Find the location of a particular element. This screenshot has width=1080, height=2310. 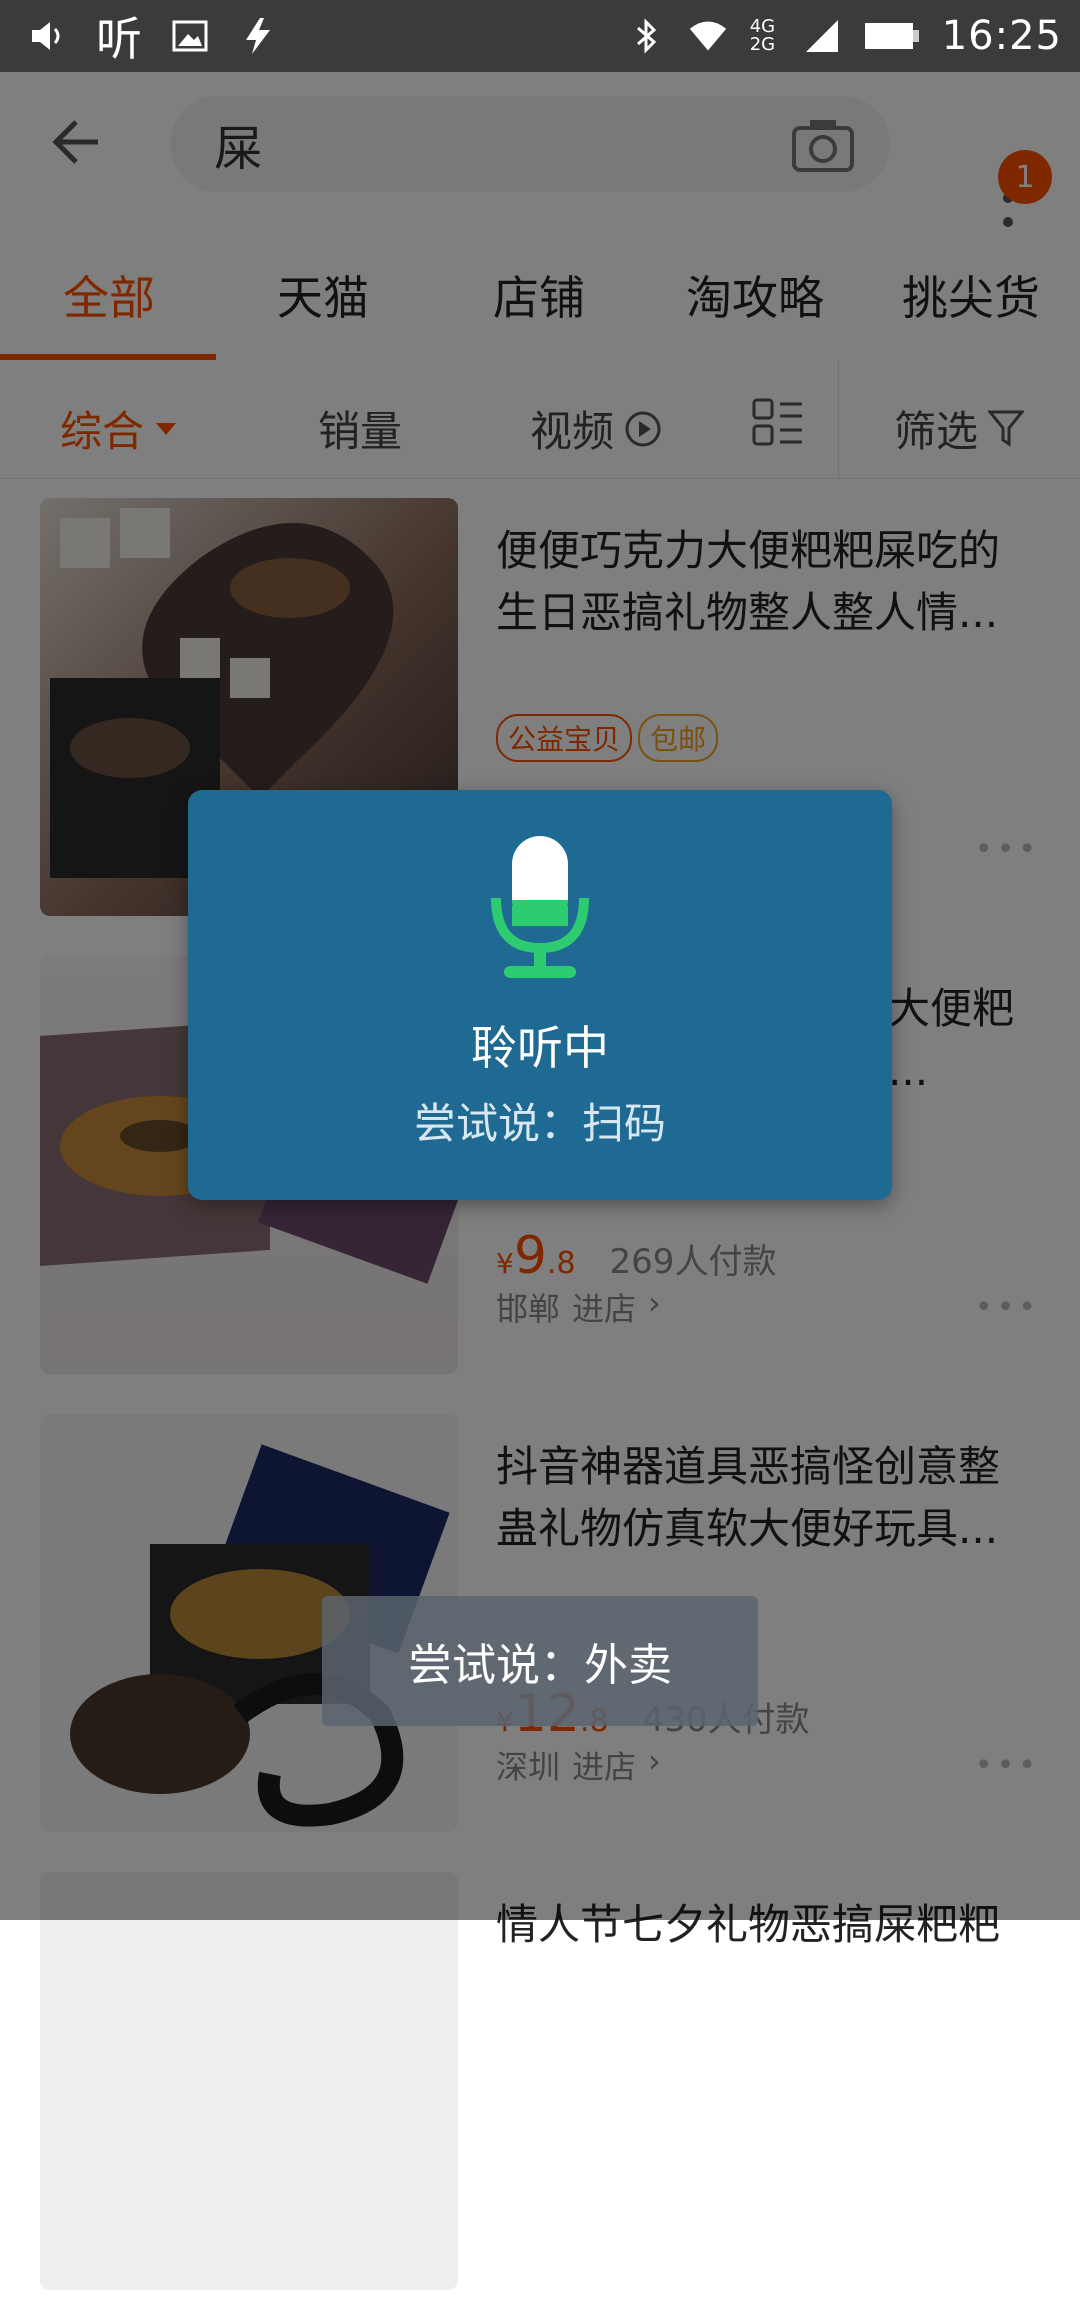

signal-label: 4G 2G is located at coordinates (762, 35).